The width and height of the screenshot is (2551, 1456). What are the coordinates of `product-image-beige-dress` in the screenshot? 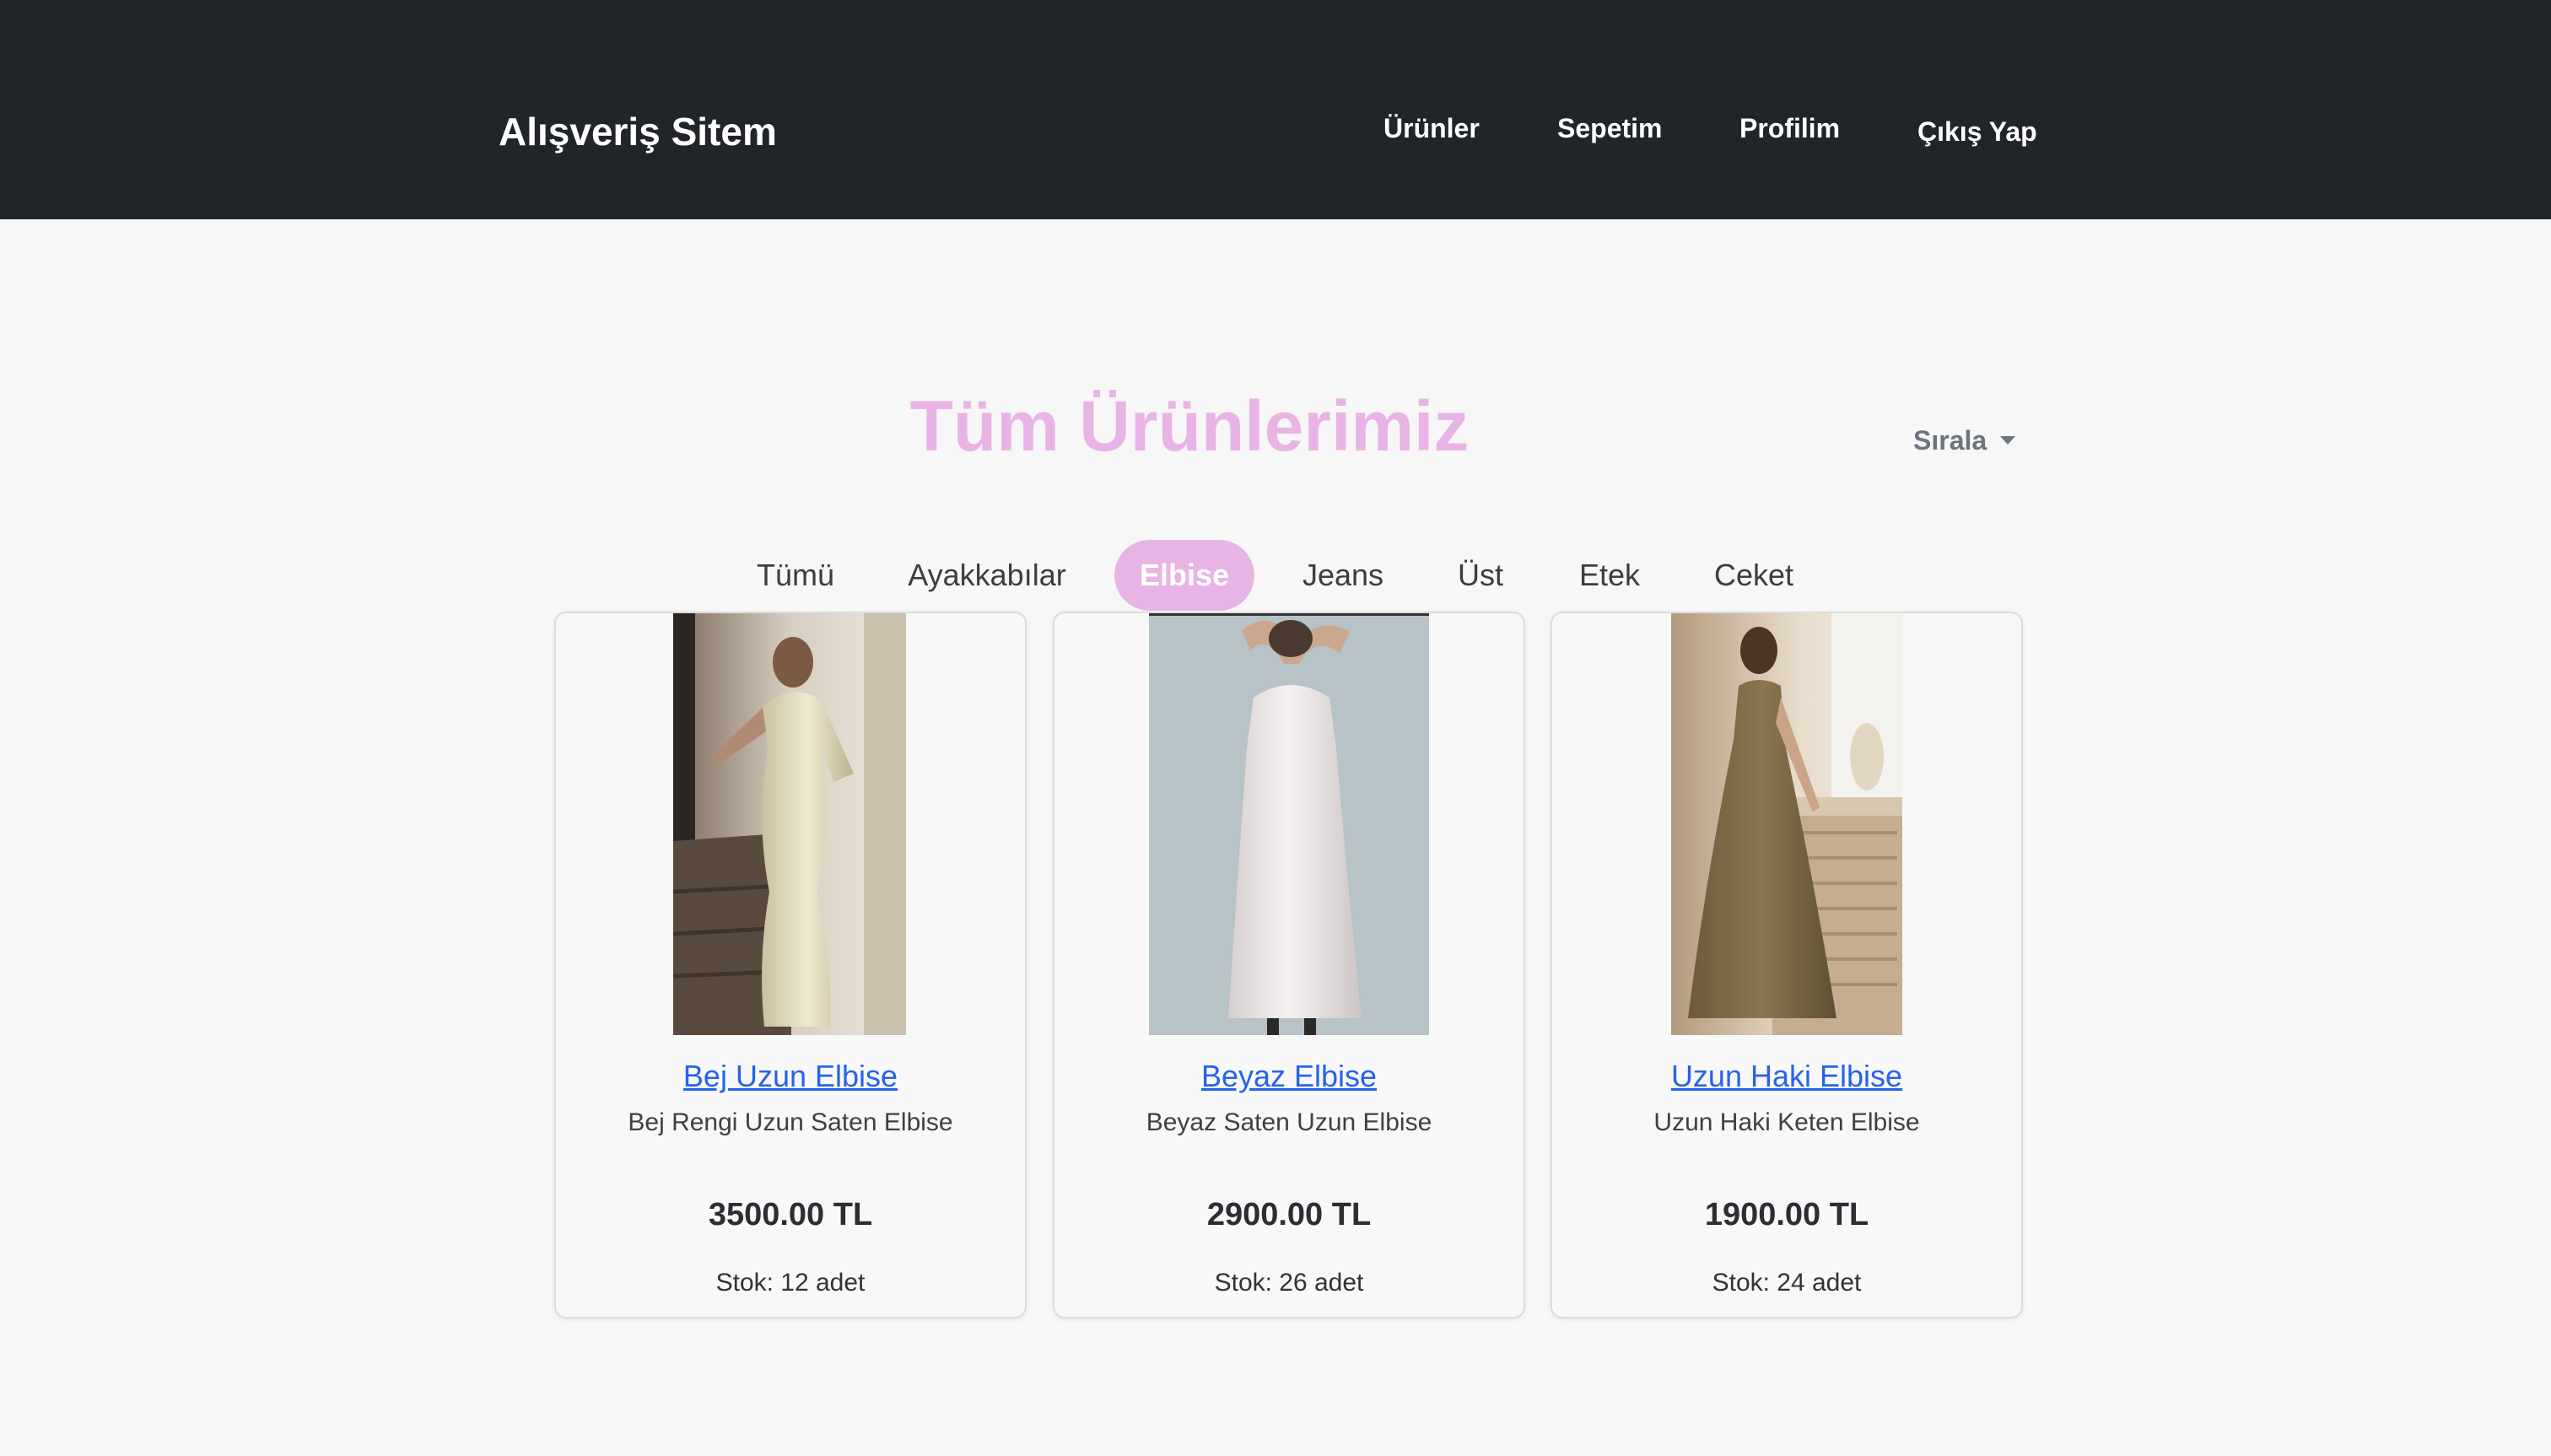 It's located at (789, 824).